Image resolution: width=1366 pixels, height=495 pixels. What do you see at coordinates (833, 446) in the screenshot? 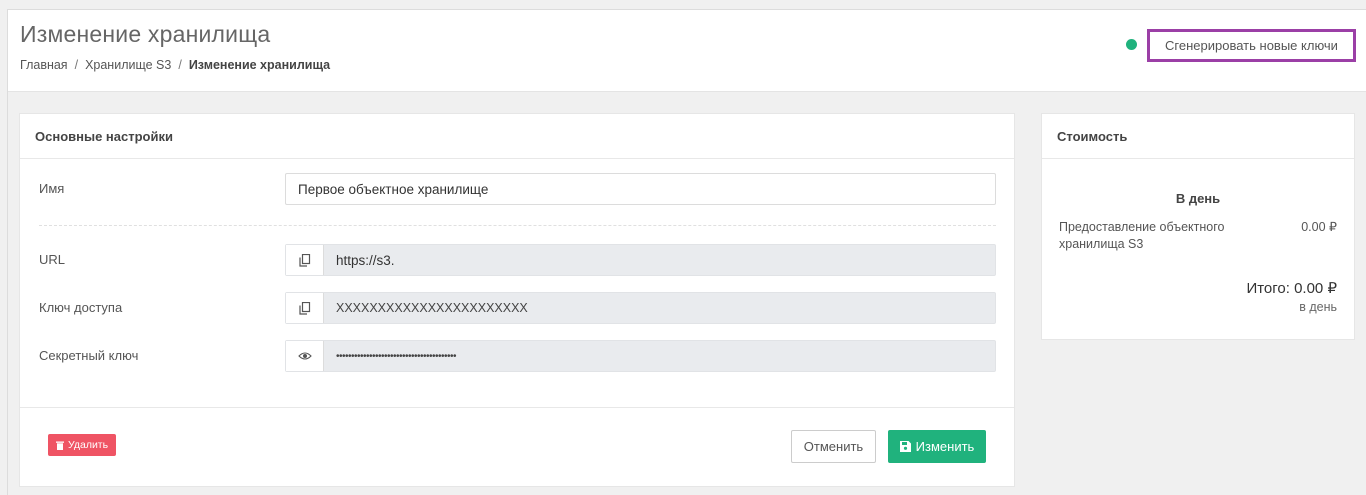
I see `cancel-button: Отменить` at bounding box center [833, 446].